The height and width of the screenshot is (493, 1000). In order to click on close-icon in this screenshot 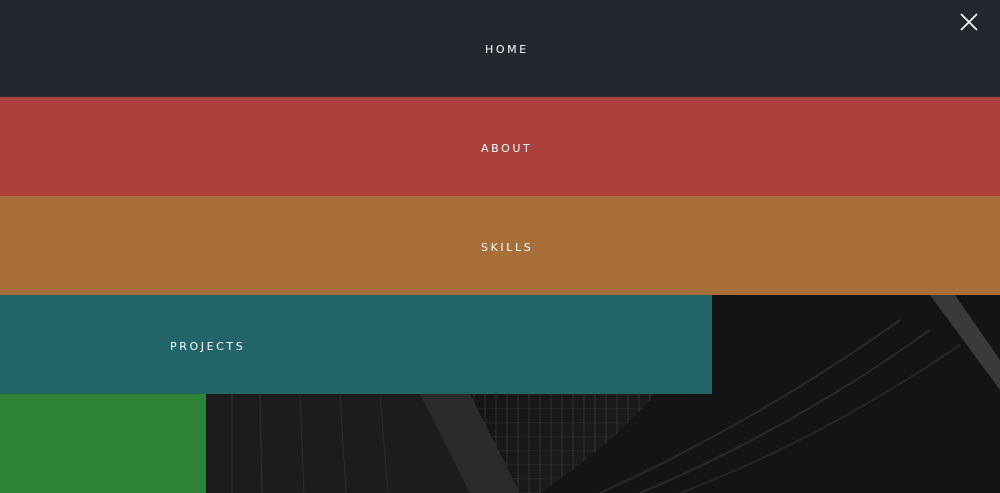, I will do `click(969, 22)`.